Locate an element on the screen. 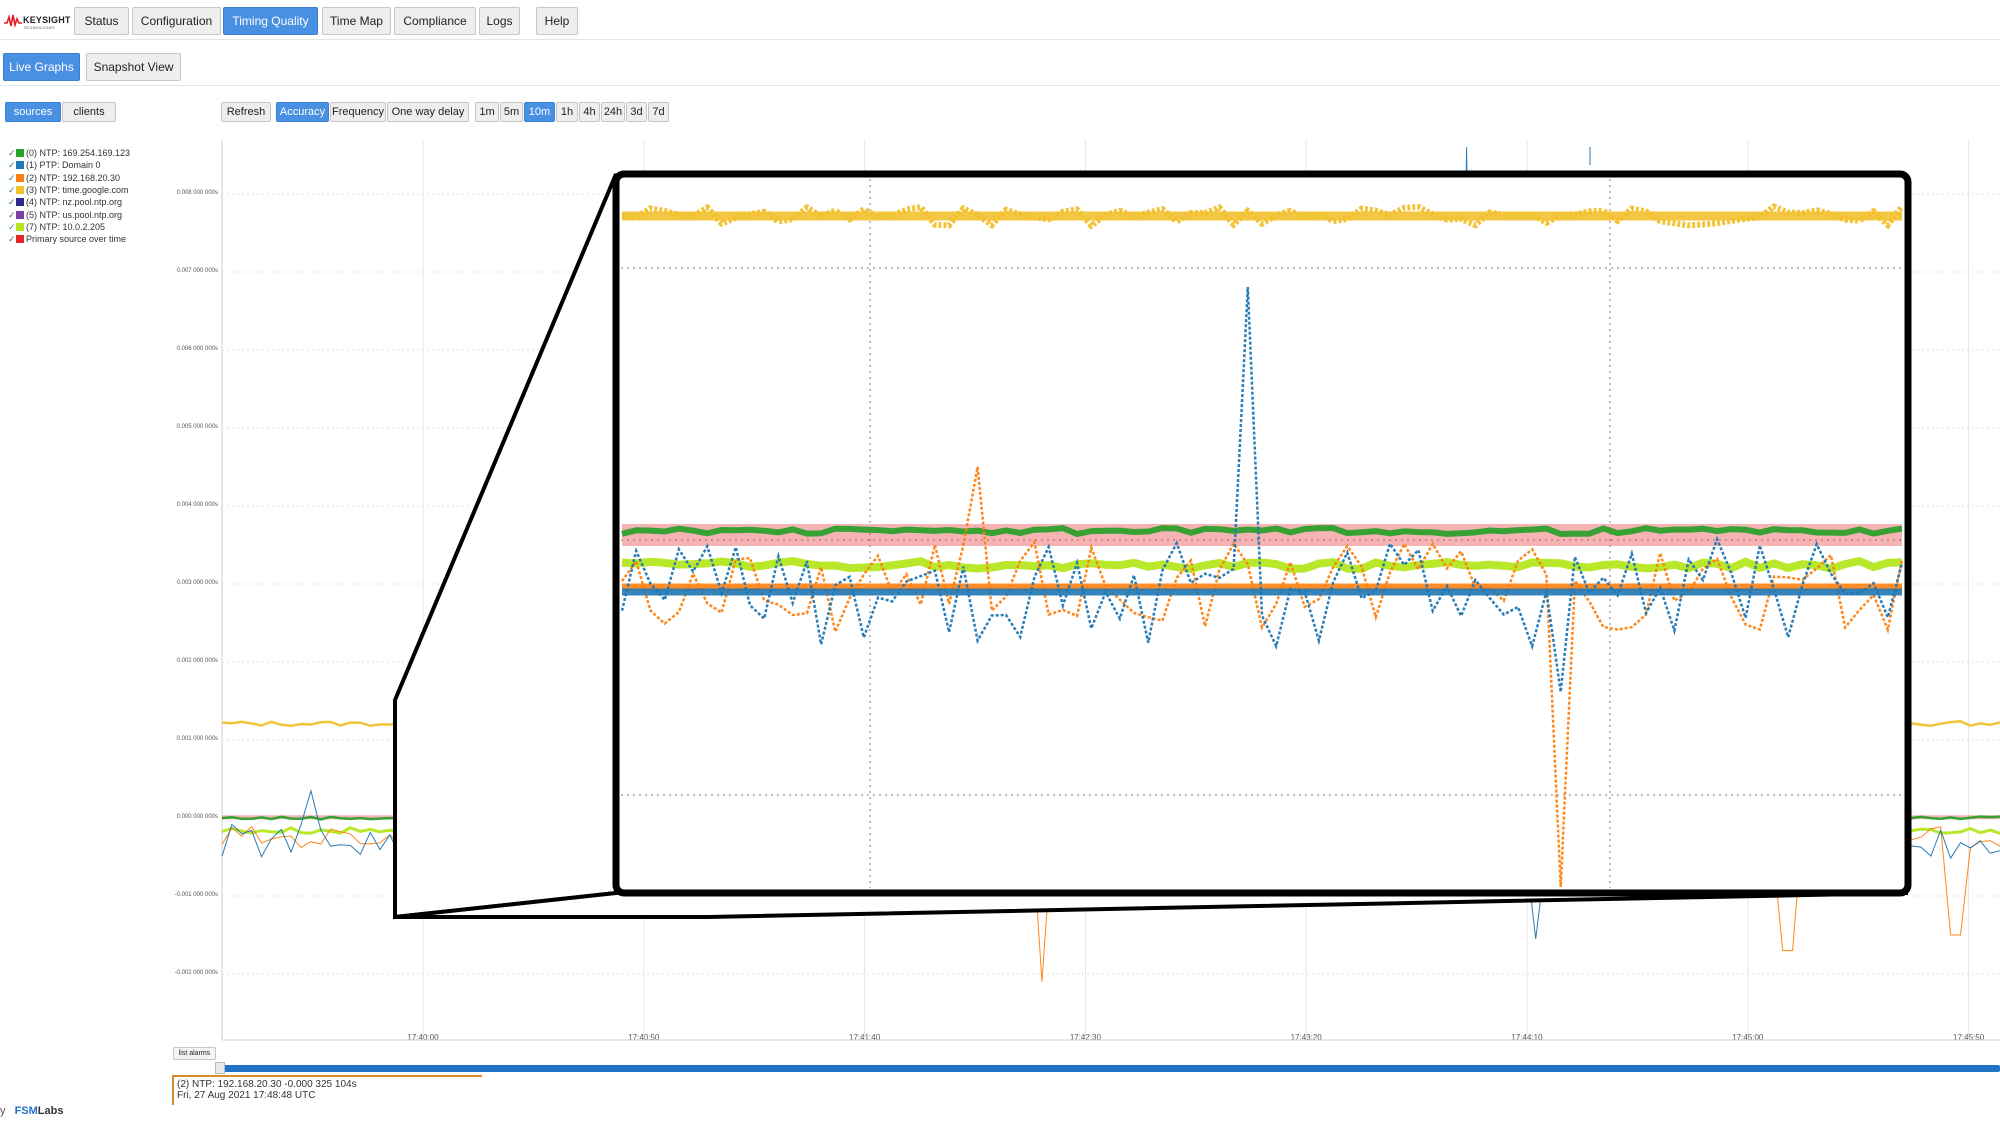 The image size is (2000, 1140). legend-item: ✓ (3) NTP: time.google.com is located at coordinates (68, 191).